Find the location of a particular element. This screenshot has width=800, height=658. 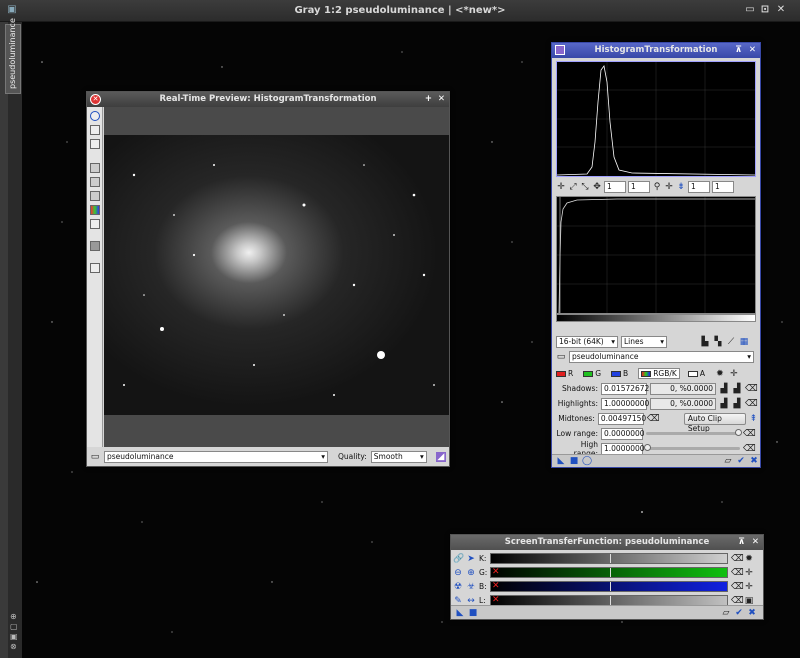

histogram-view-select: pseudoluminance ▾ is located at coordinates (661, 356).